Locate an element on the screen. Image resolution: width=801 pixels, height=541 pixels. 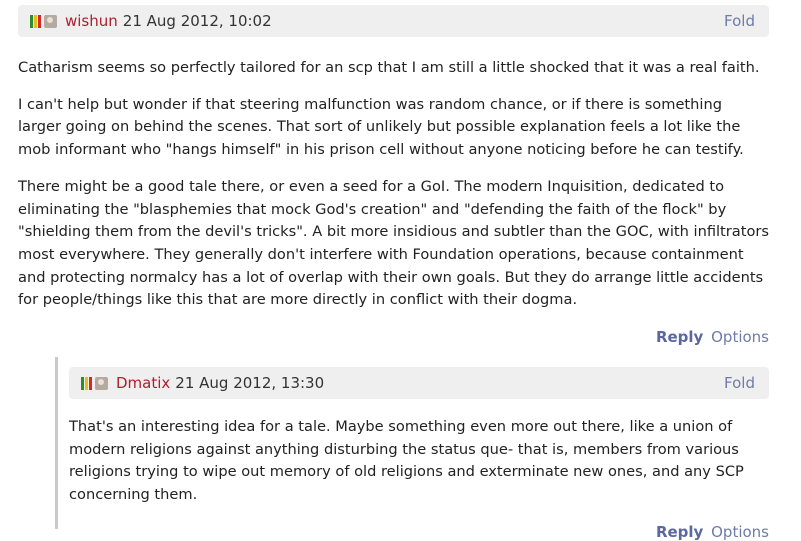
comment-author-link: wishun is located at coordinates (91, 21).